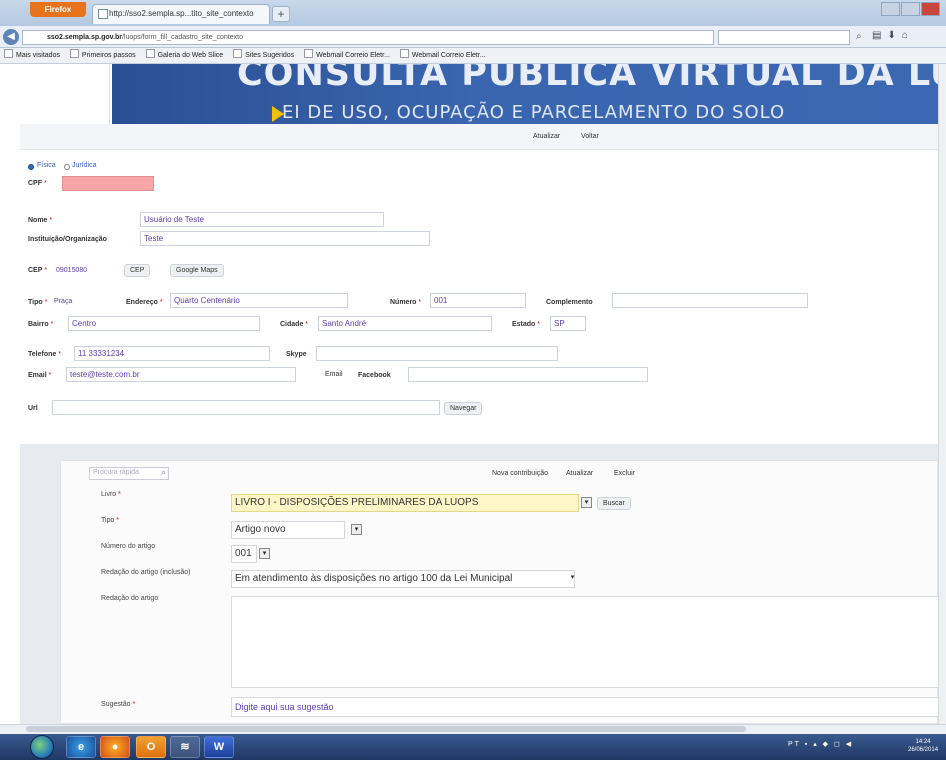 This screenshot has width=946, height=760. Describe the element at coordinates (294, 324) in the screenshot. I see `cidade-label: Cidade` at that location.